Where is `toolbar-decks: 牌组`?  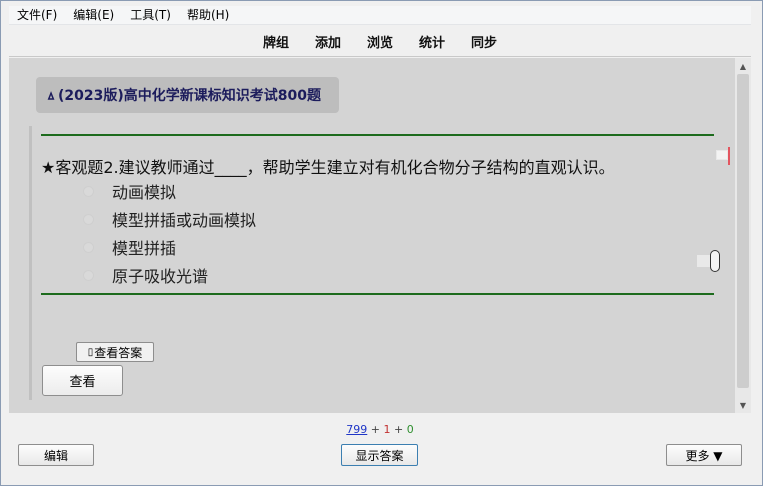
toolbar-decks: 牌组 is located at coordinates (276, 41).